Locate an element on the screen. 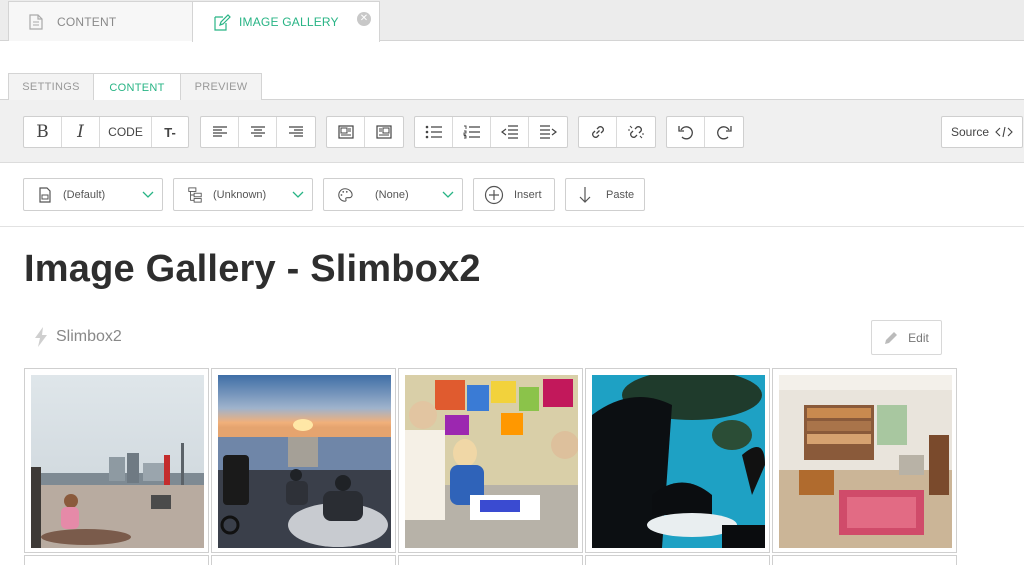  align-center-button is located at coordinates (258, 132).